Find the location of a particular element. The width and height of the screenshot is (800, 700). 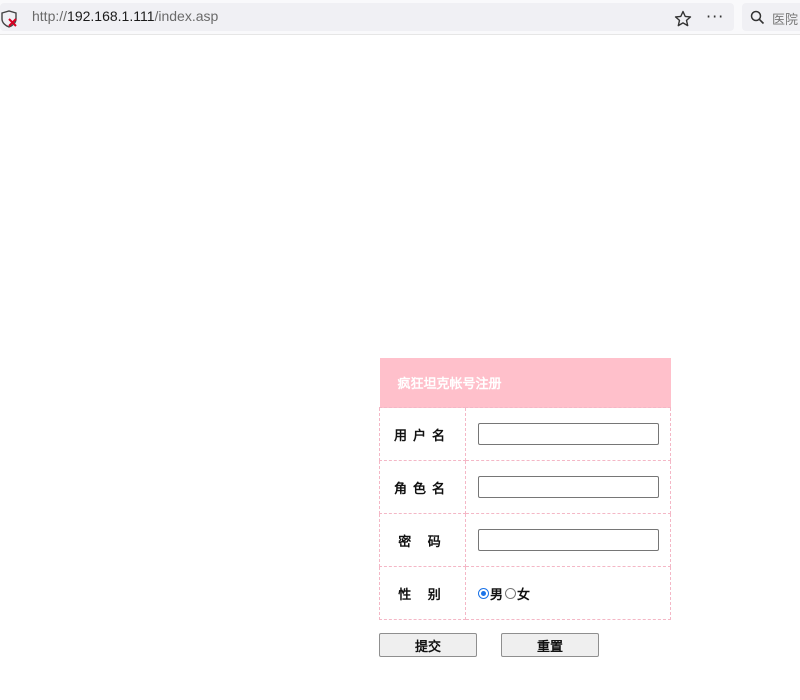

gender-row: 性 别 男 女 is located at coordinates (525, 593).